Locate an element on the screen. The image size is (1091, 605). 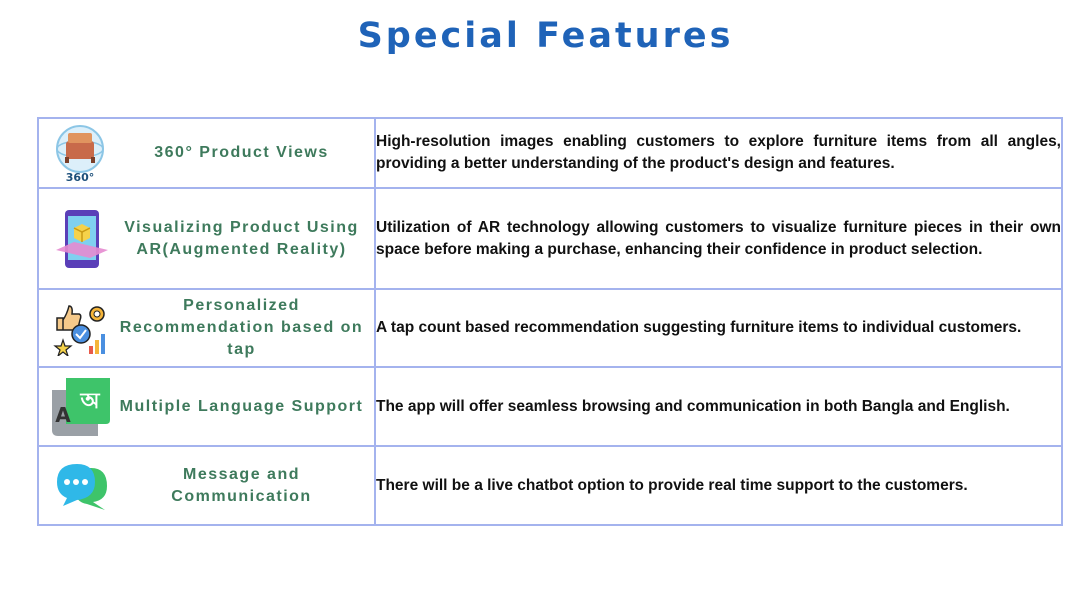
ar-phone-icon is located at coordinates (77, 239).